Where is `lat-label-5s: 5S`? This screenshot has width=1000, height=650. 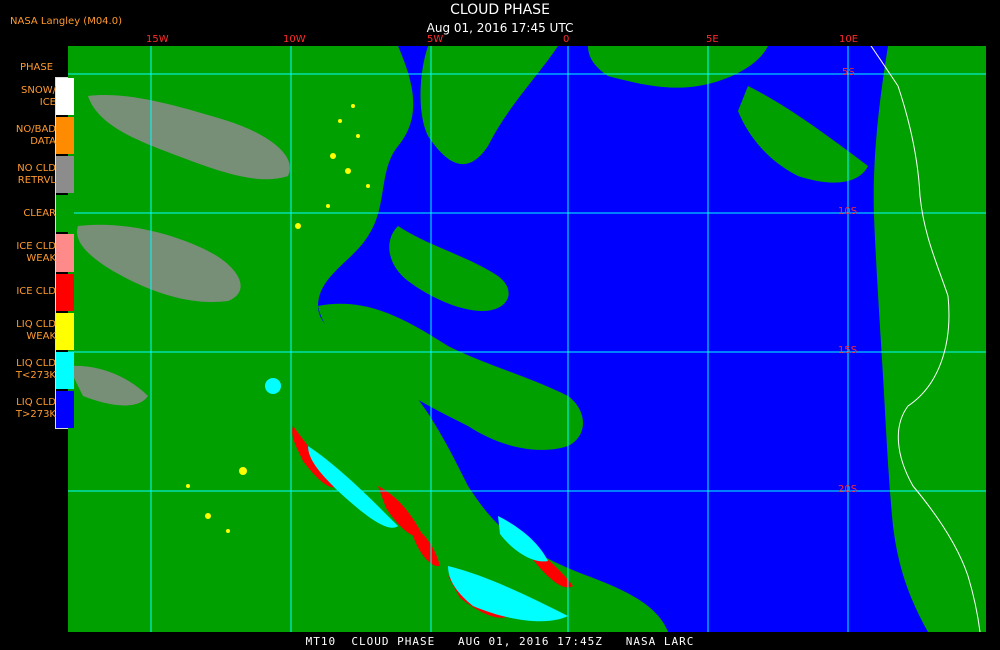
lat-label-5s: 5S is located at coordinates (848, 72).